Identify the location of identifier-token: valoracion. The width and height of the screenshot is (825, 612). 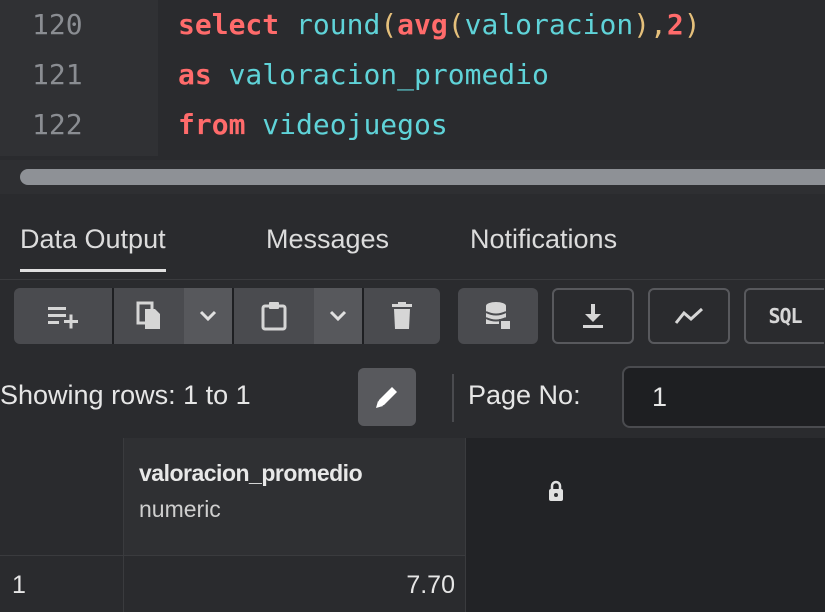
(549, 24).